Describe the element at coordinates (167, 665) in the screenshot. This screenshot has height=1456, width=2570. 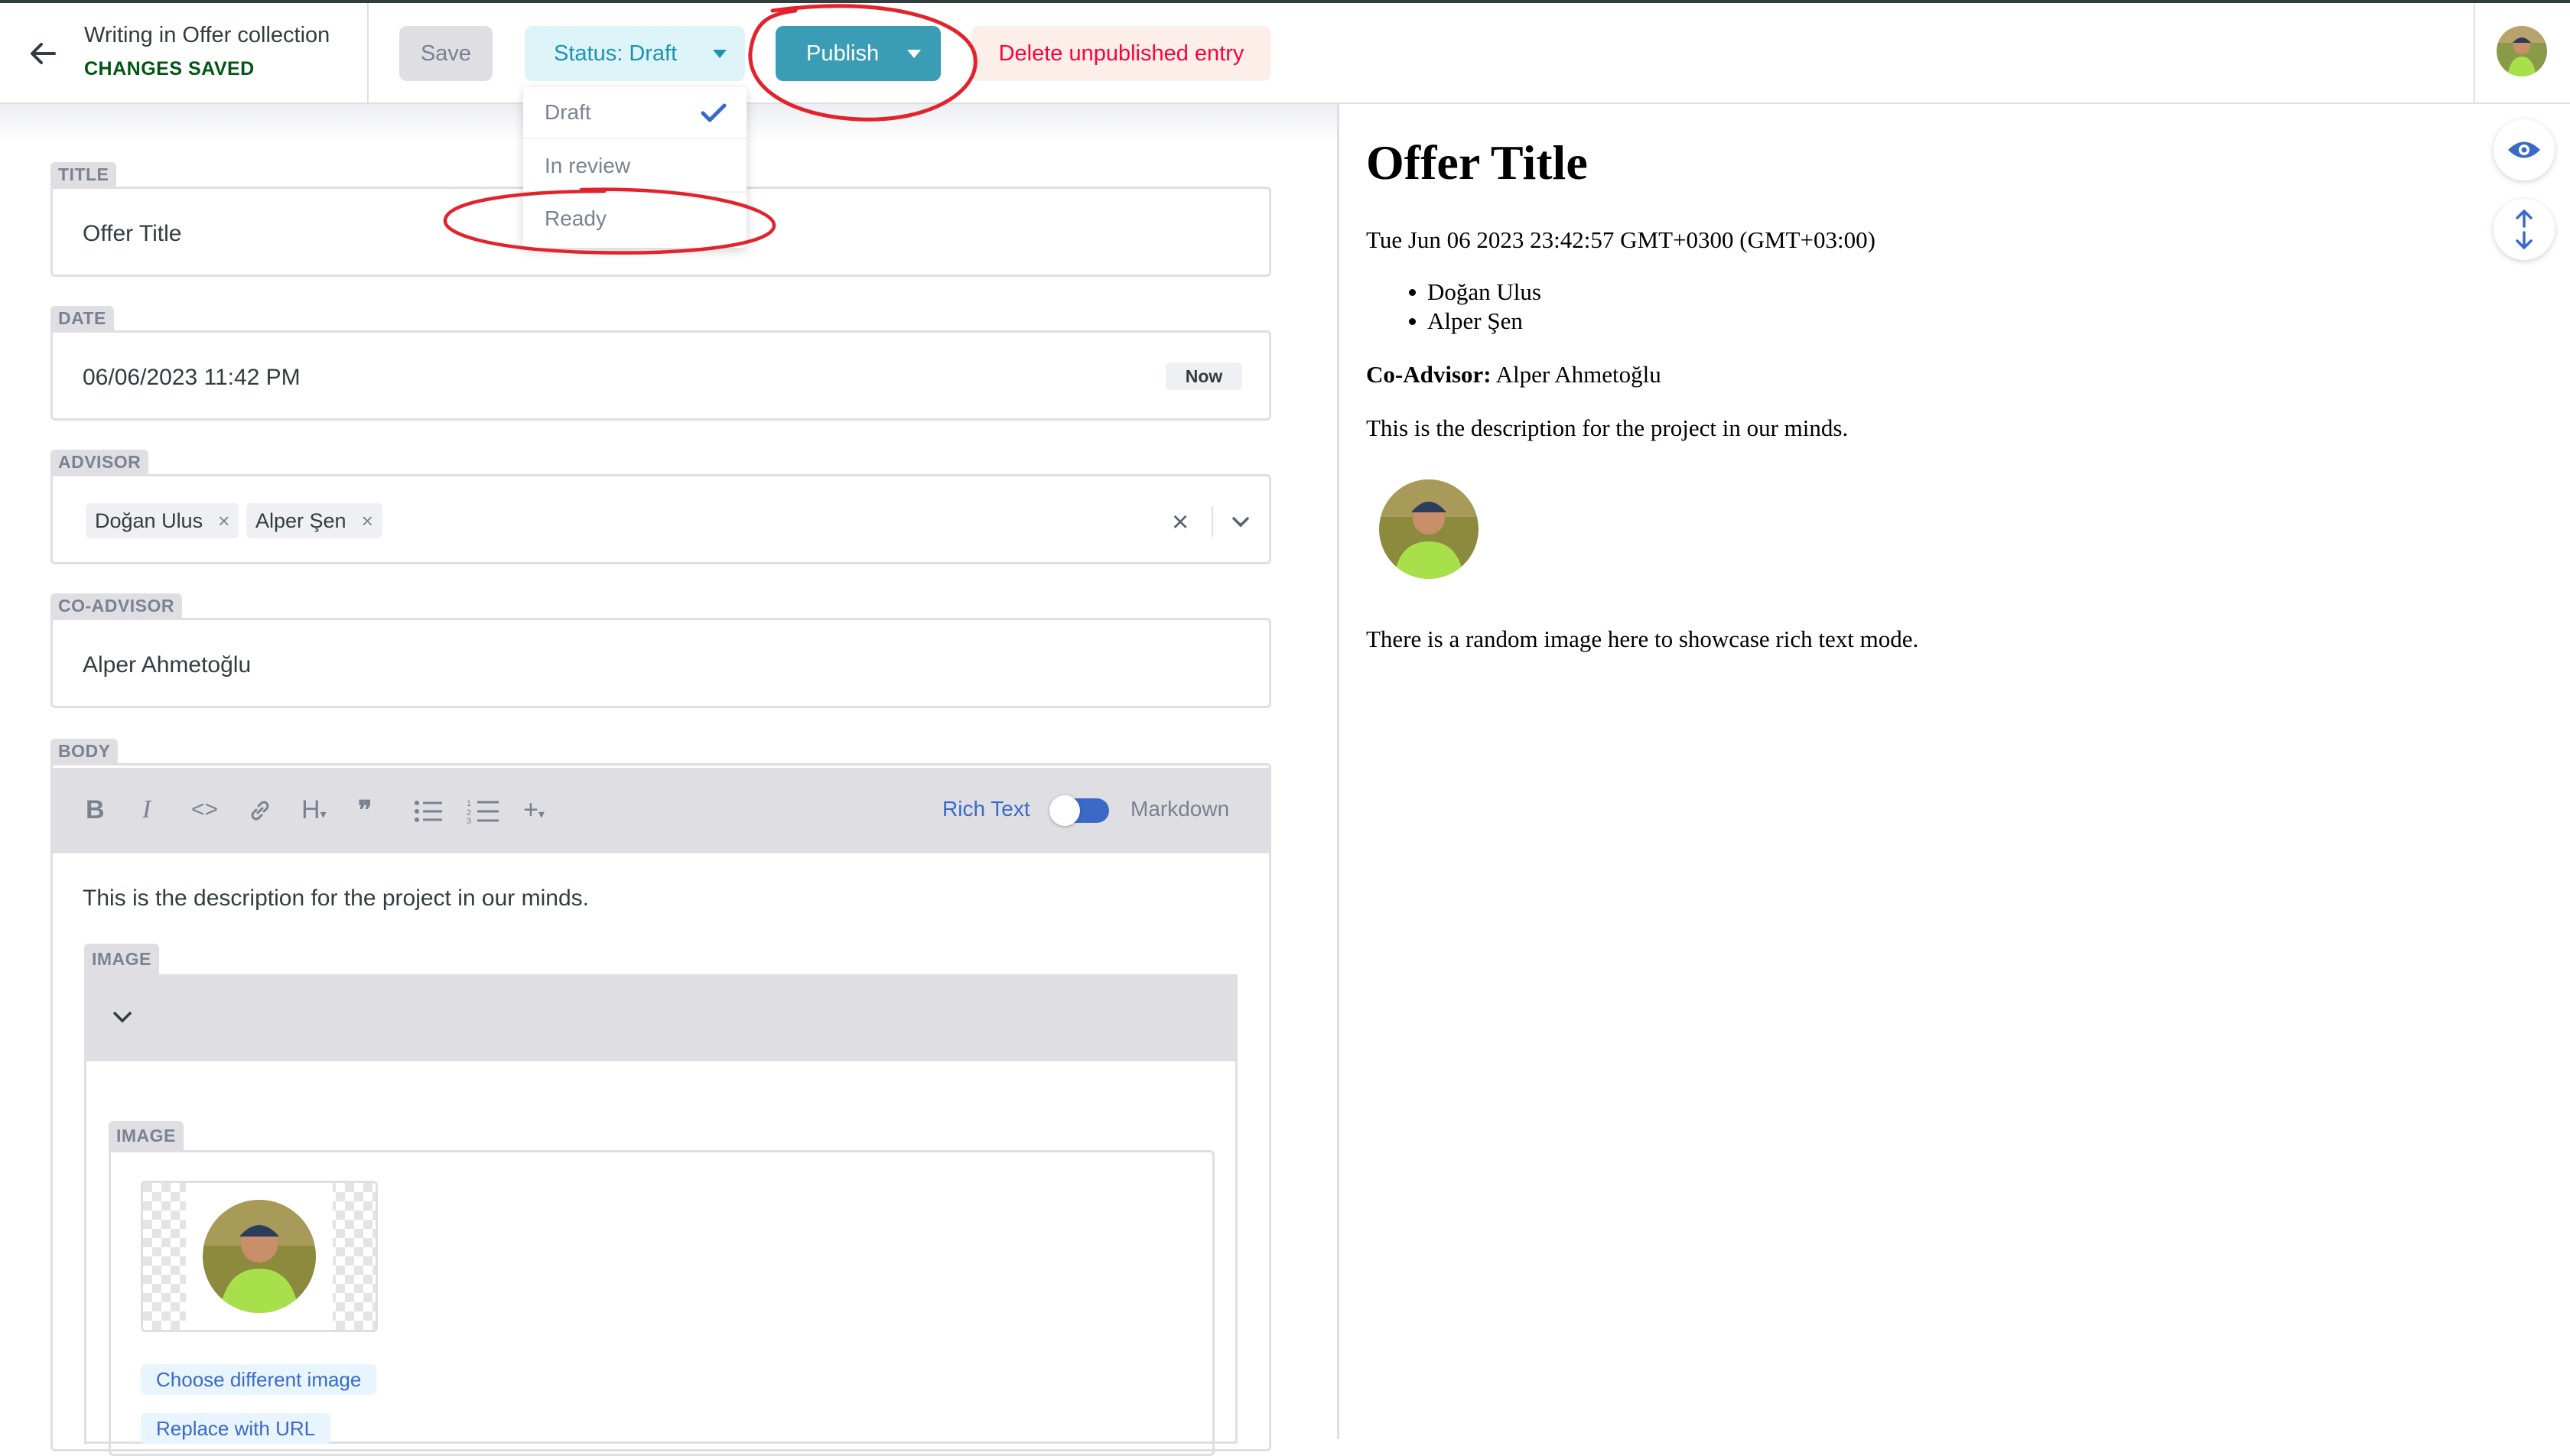
I see `co-advisor-value: Alper Ahmetoğlu` at that location.